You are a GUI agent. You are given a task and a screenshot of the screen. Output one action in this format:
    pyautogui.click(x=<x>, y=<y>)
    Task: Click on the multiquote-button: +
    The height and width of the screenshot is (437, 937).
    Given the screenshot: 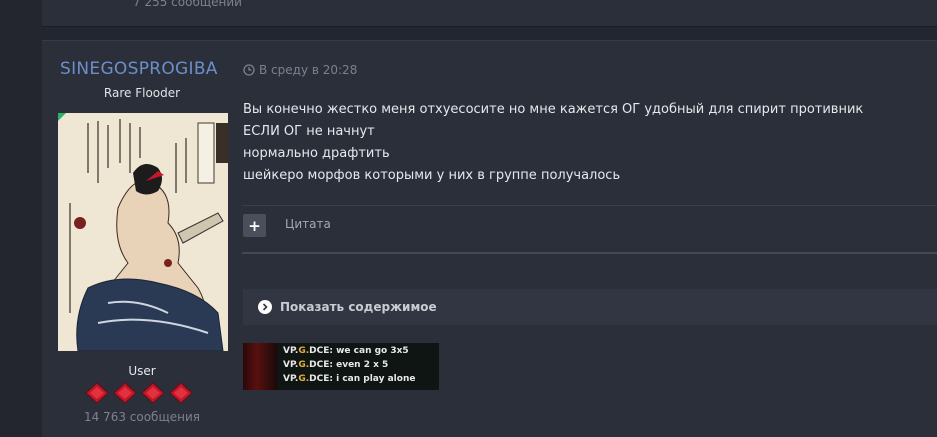 What is the action you would take?
    pyautogui.click(x=254, y=225)
    